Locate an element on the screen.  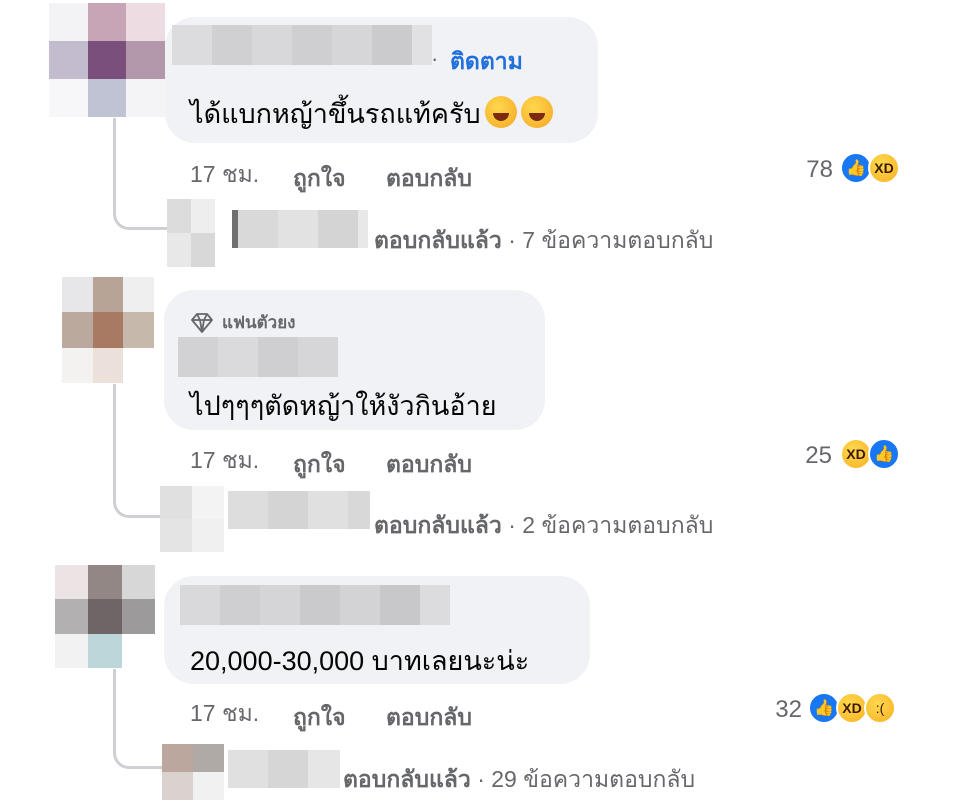
reaction-count: 78 is located at coordinates (813, 170).